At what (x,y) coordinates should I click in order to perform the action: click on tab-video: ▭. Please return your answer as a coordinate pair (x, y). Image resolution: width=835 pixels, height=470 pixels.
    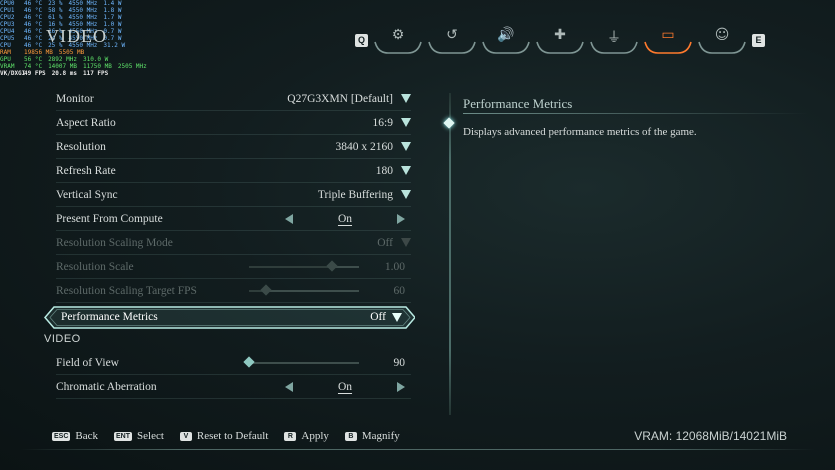
    Looking at the image, I should click on (668, 40).